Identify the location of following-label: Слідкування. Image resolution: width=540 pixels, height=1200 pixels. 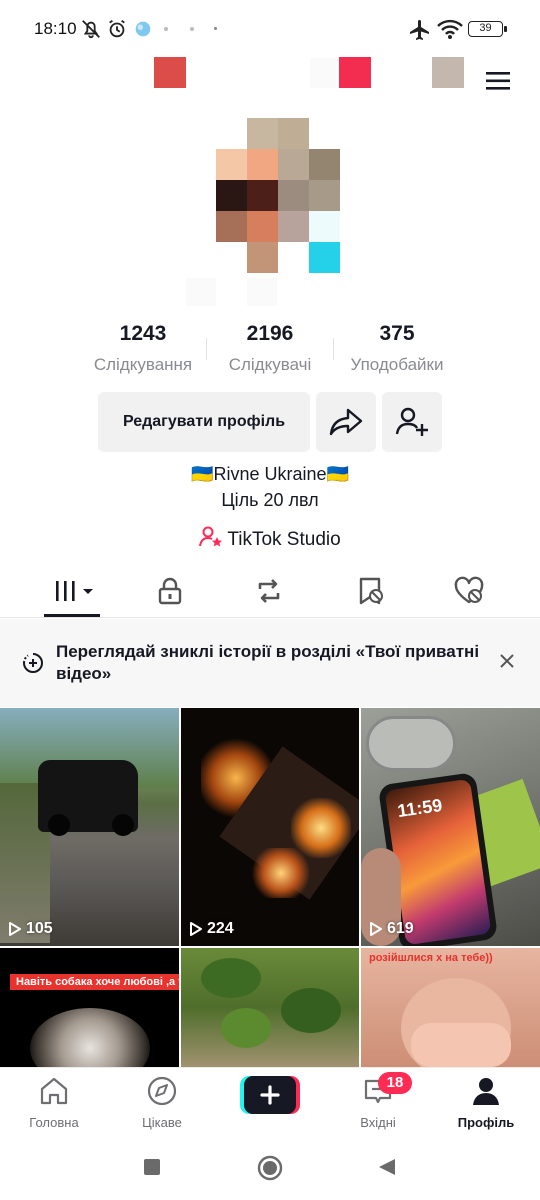
(143, 364).